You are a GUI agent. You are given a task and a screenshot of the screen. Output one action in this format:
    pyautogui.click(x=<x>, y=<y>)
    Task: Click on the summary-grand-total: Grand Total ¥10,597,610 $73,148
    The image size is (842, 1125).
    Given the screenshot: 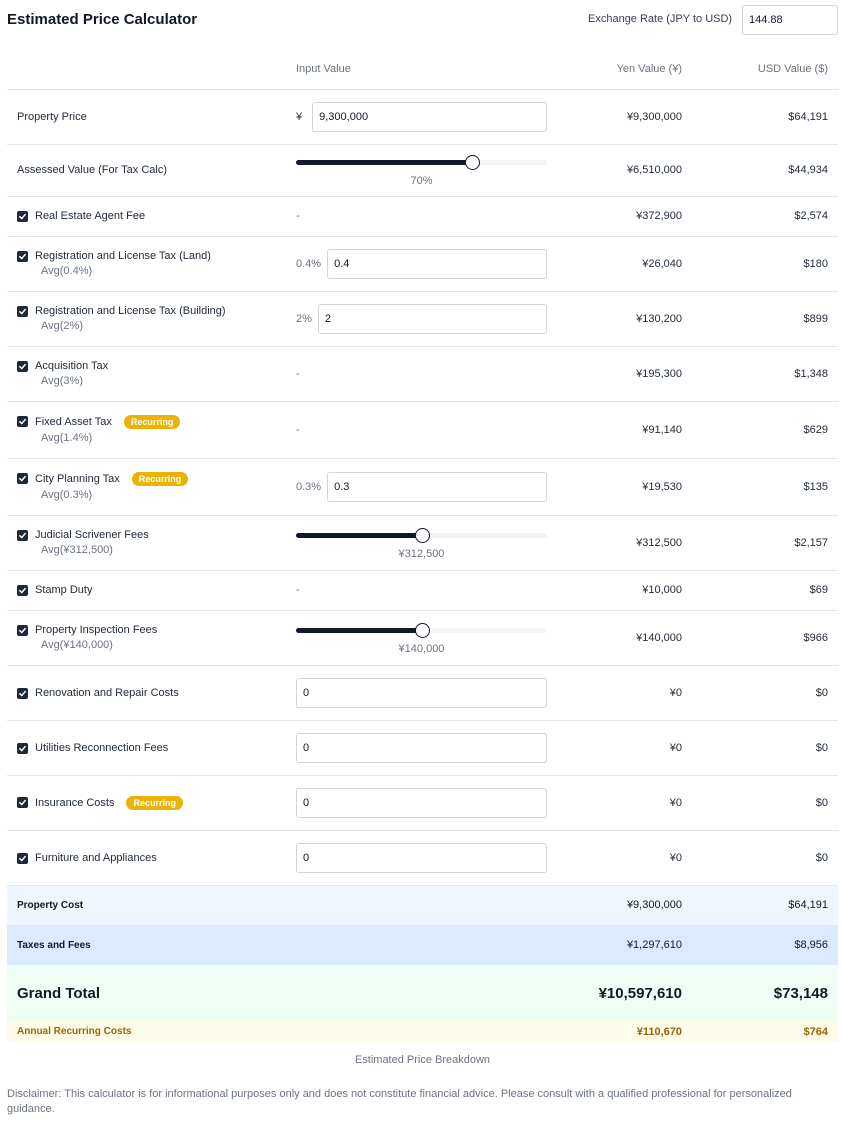 What is the action you would take?
    pyautogui.click(x=422, y=993)
    